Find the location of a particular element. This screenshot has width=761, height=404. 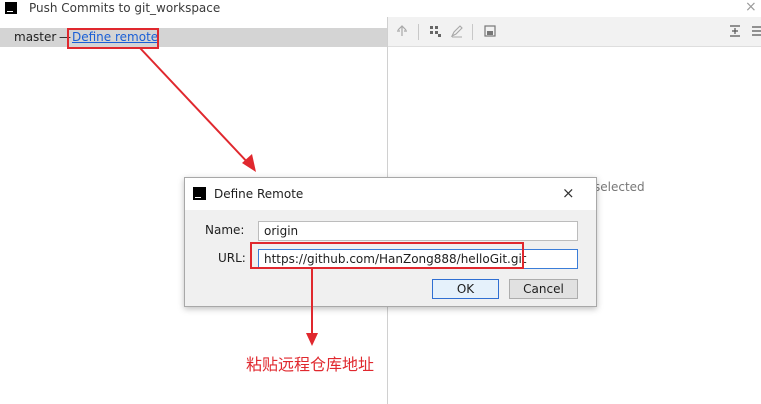

details-toolbar is located at coordinates (574, 32).